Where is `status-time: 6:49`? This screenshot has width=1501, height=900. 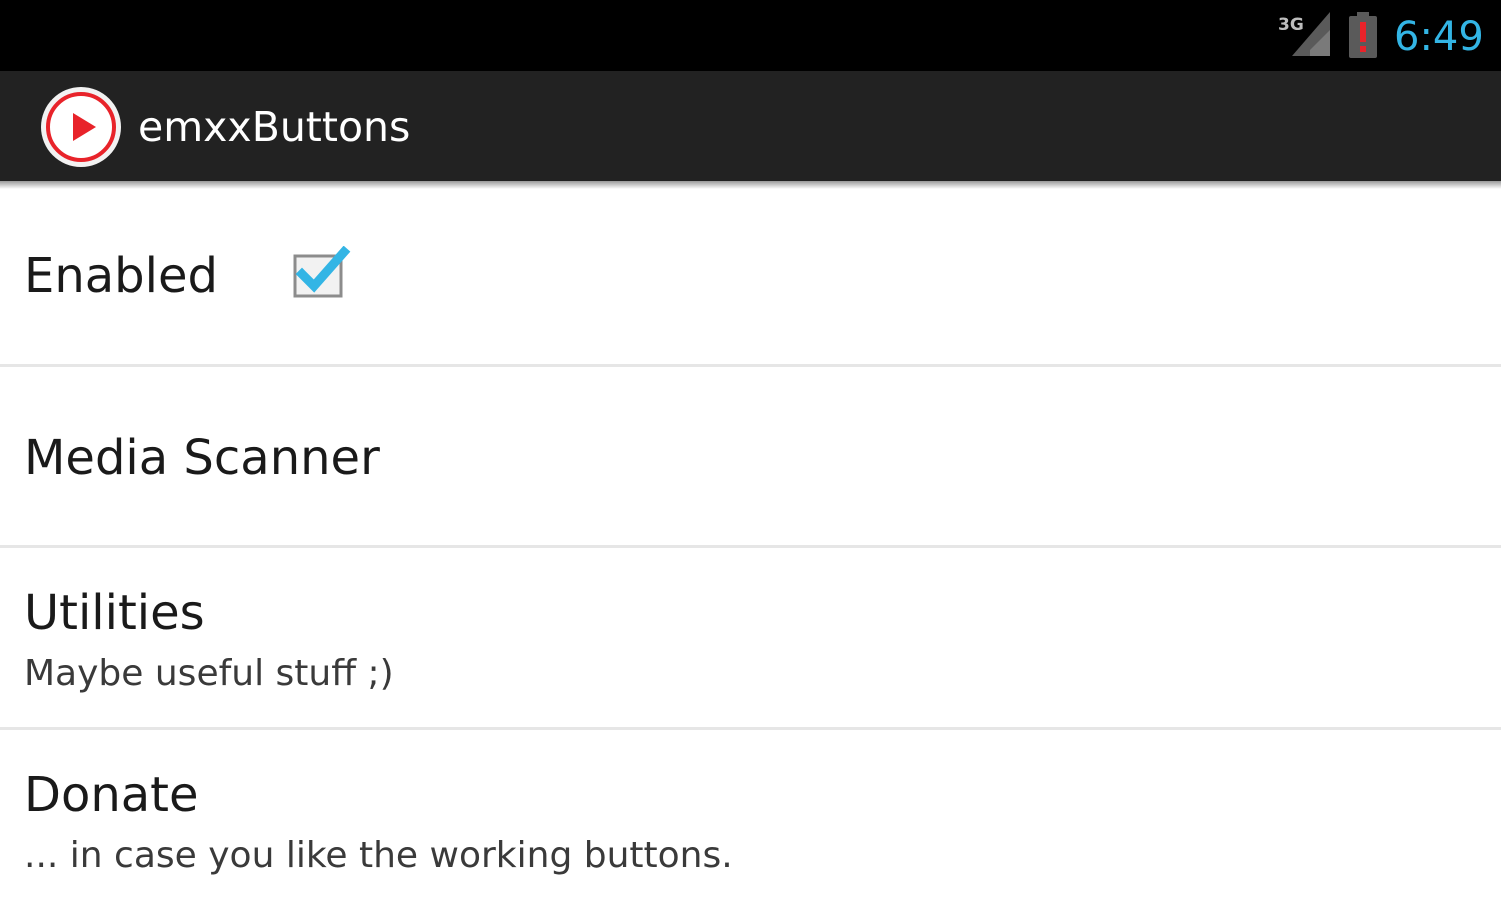 status-time: 6:49 is located at coordinates (1439, 37).